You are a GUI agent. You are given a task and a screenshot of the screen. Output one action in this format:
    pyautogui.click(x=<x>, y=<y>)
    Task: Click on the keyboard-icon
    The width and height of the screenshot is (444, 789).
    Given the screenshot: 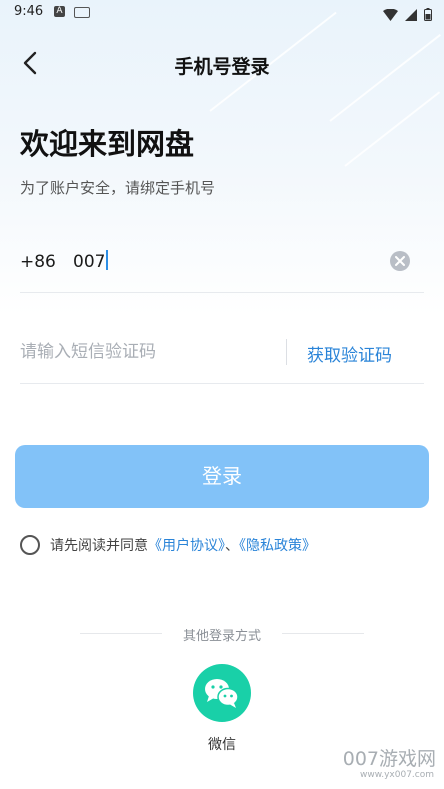 What is the action you would take?
    pyautogui.click(x=82, y=12)
    